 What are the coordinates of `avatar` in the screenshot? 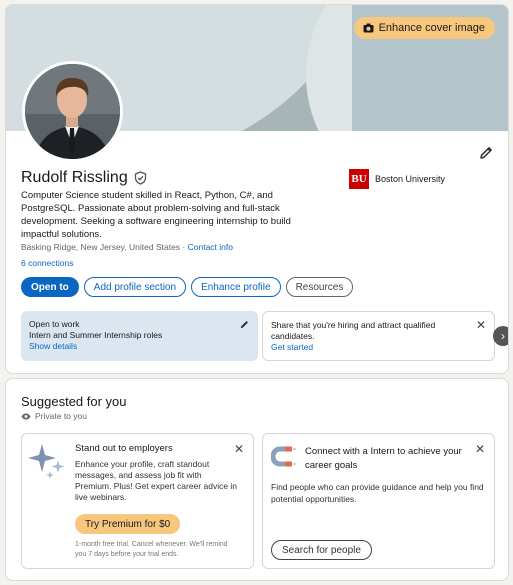 It's located at (72, 111).